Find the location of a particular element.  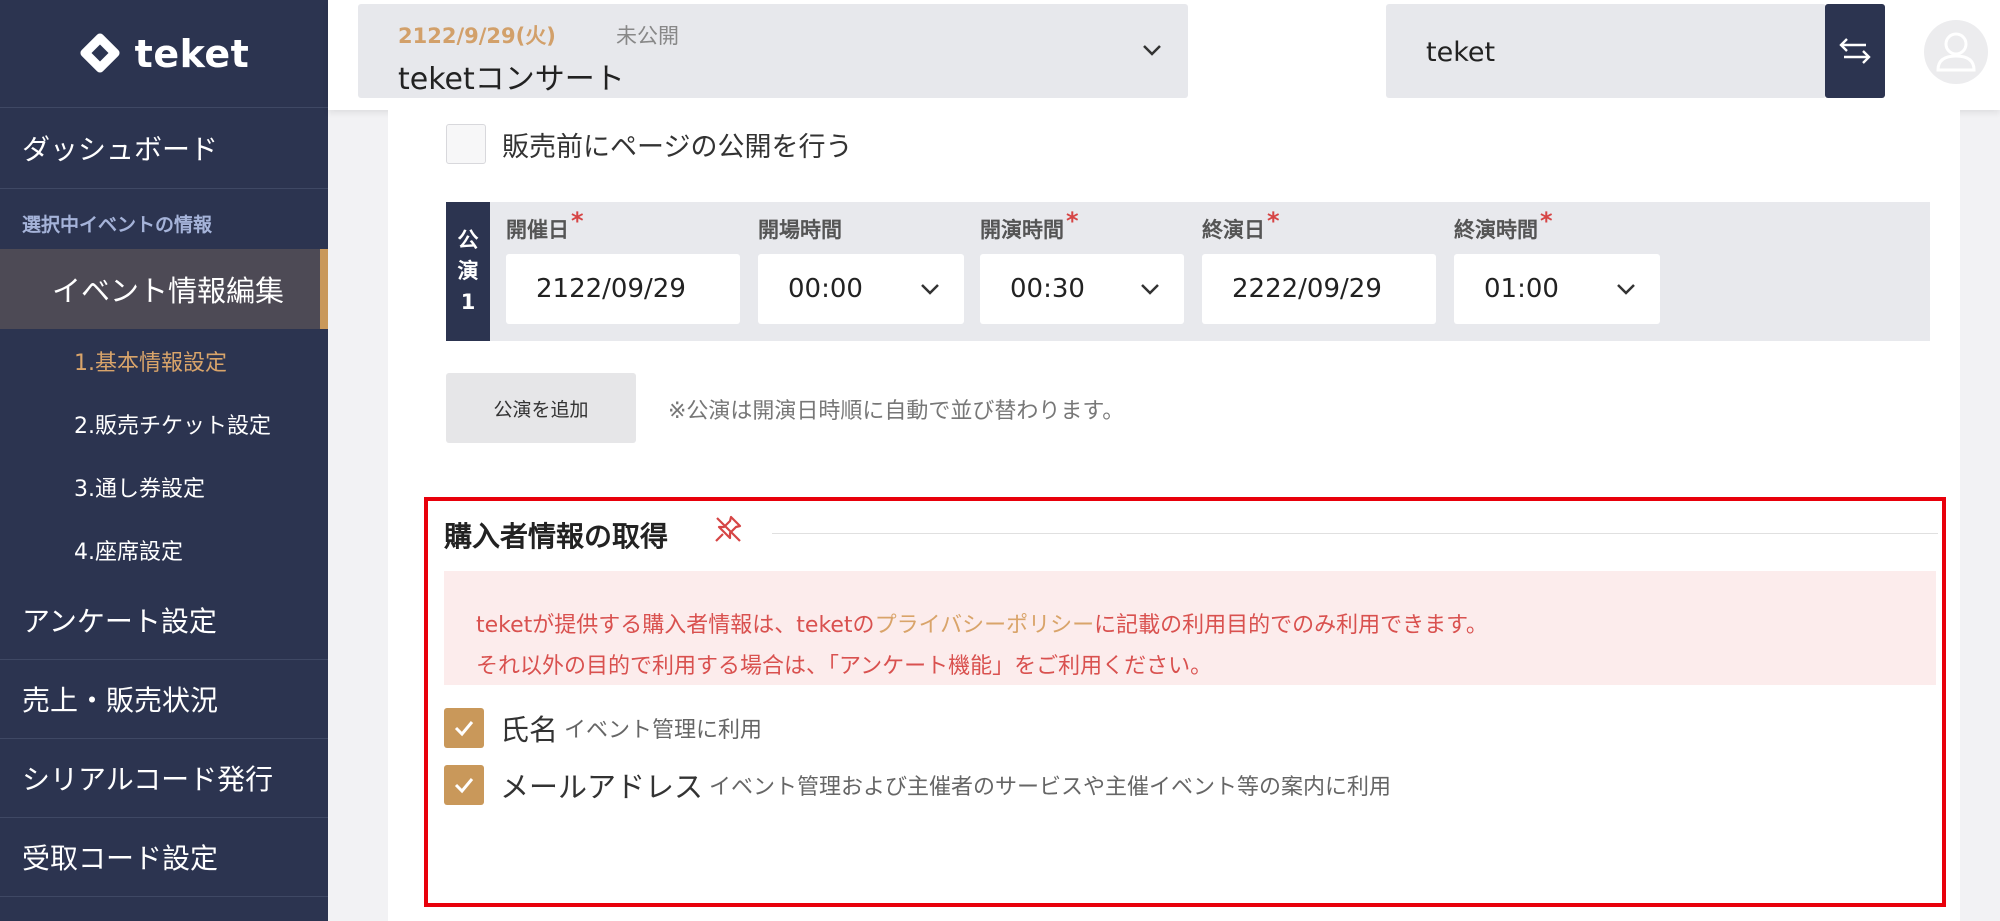

field-label: 開場時間 is located at coordinates (800, 230).